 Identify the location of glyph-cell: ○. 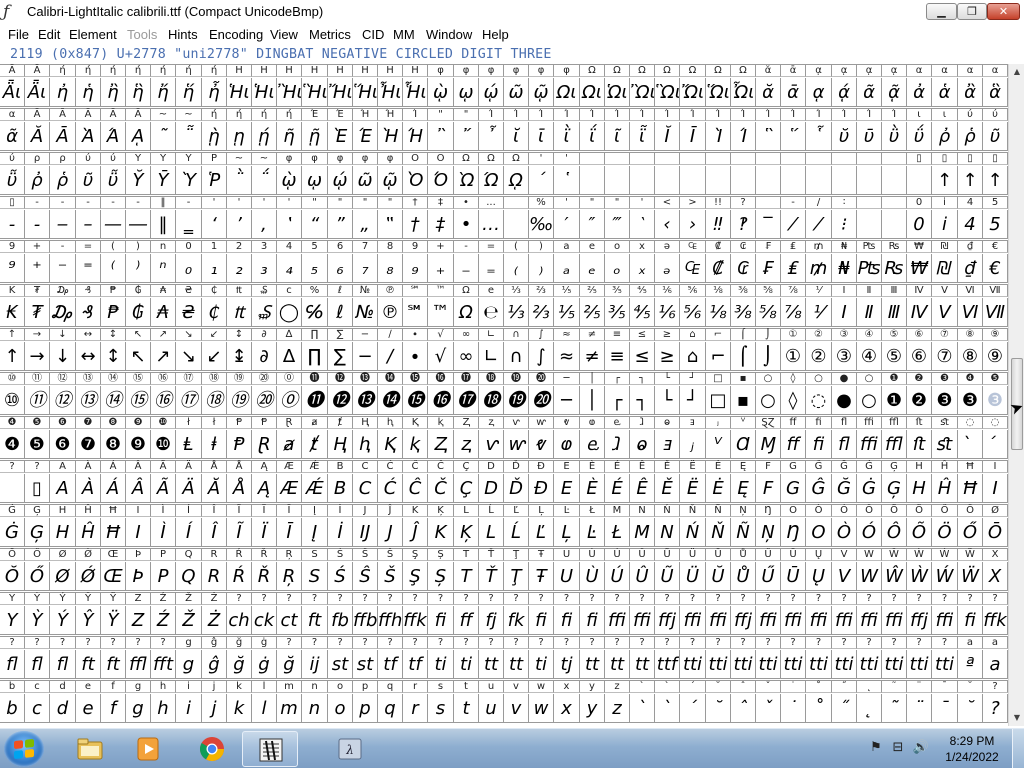
(768, 400).